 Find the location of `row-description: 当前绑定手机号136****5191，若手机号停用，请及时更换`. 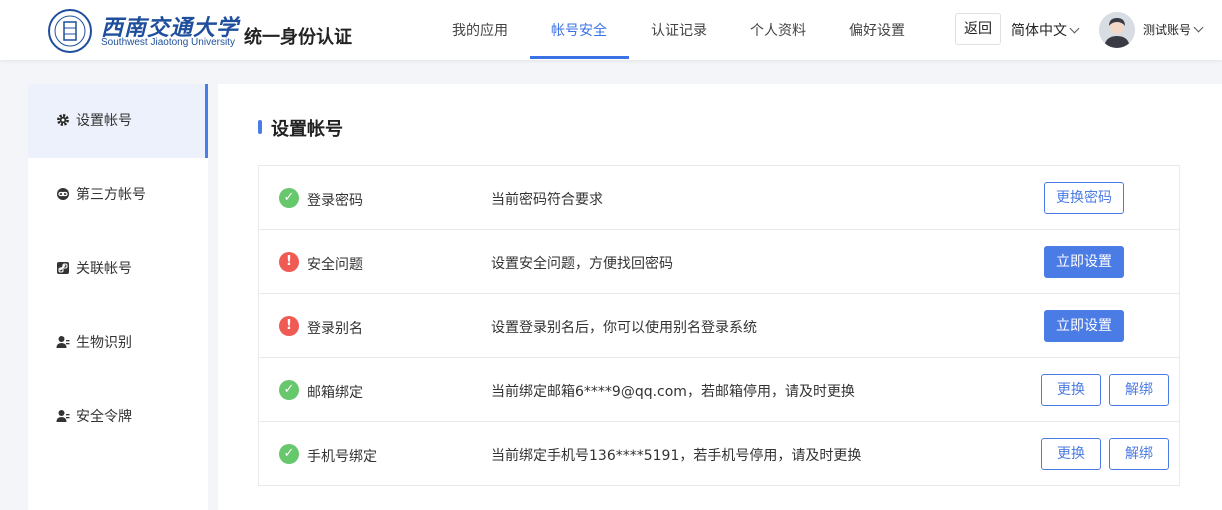

row-description: 当前绑定手机号136****5191，若手机号停用，请及时更换 is located at coordinates (676, 456).